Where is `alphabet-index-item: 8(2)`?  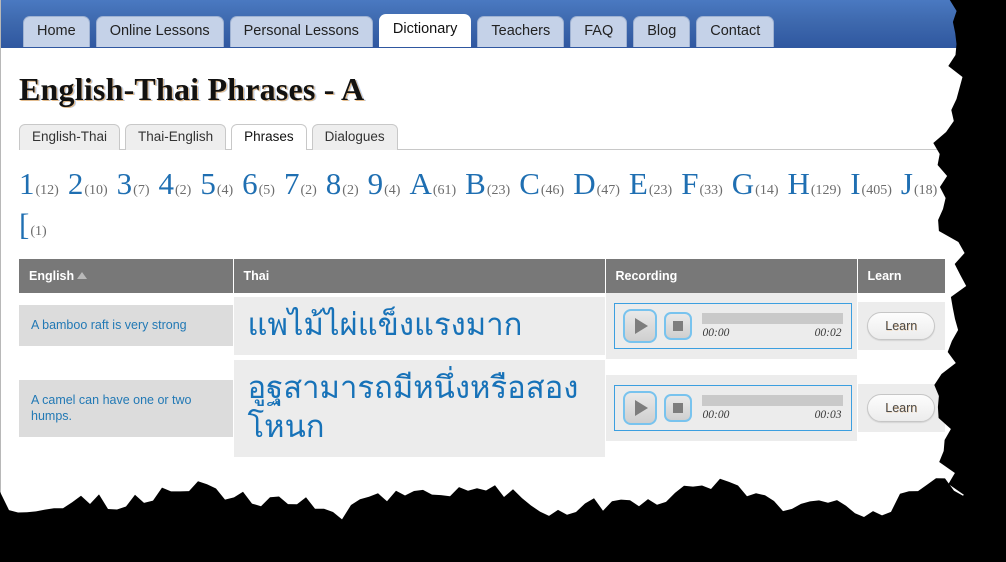 alphabet-index-item: 8(2) is located at coordinates (342, 183).